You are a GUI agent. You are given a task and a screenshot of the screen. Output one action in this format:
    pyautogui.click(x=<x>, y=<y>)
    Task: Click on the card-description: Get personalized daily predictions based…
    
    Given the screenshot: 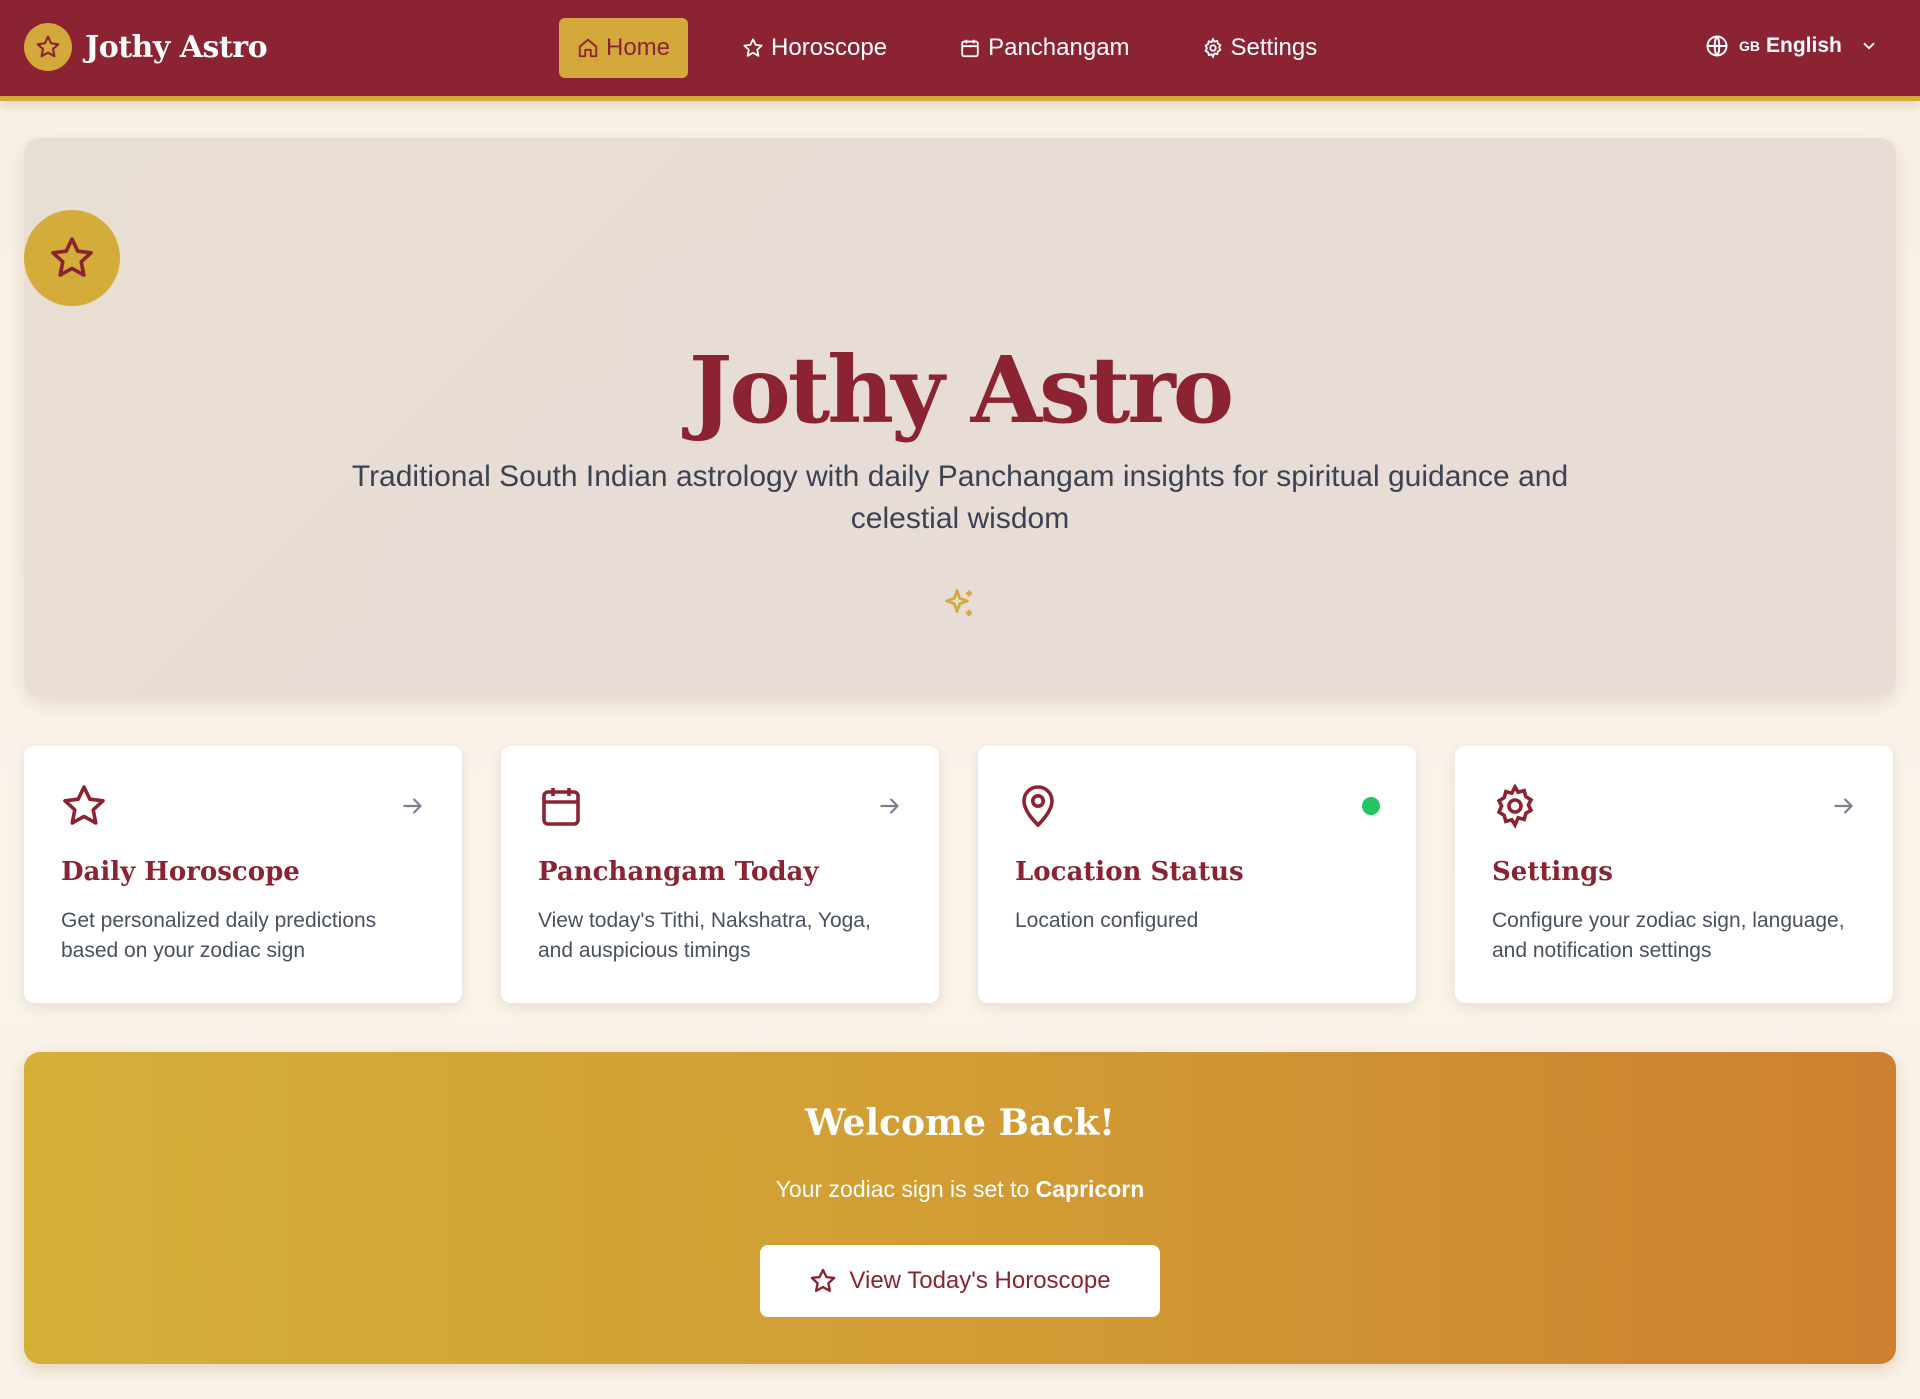 What is the action you would take?
    pyautogui.click(x=219, y=935)
    